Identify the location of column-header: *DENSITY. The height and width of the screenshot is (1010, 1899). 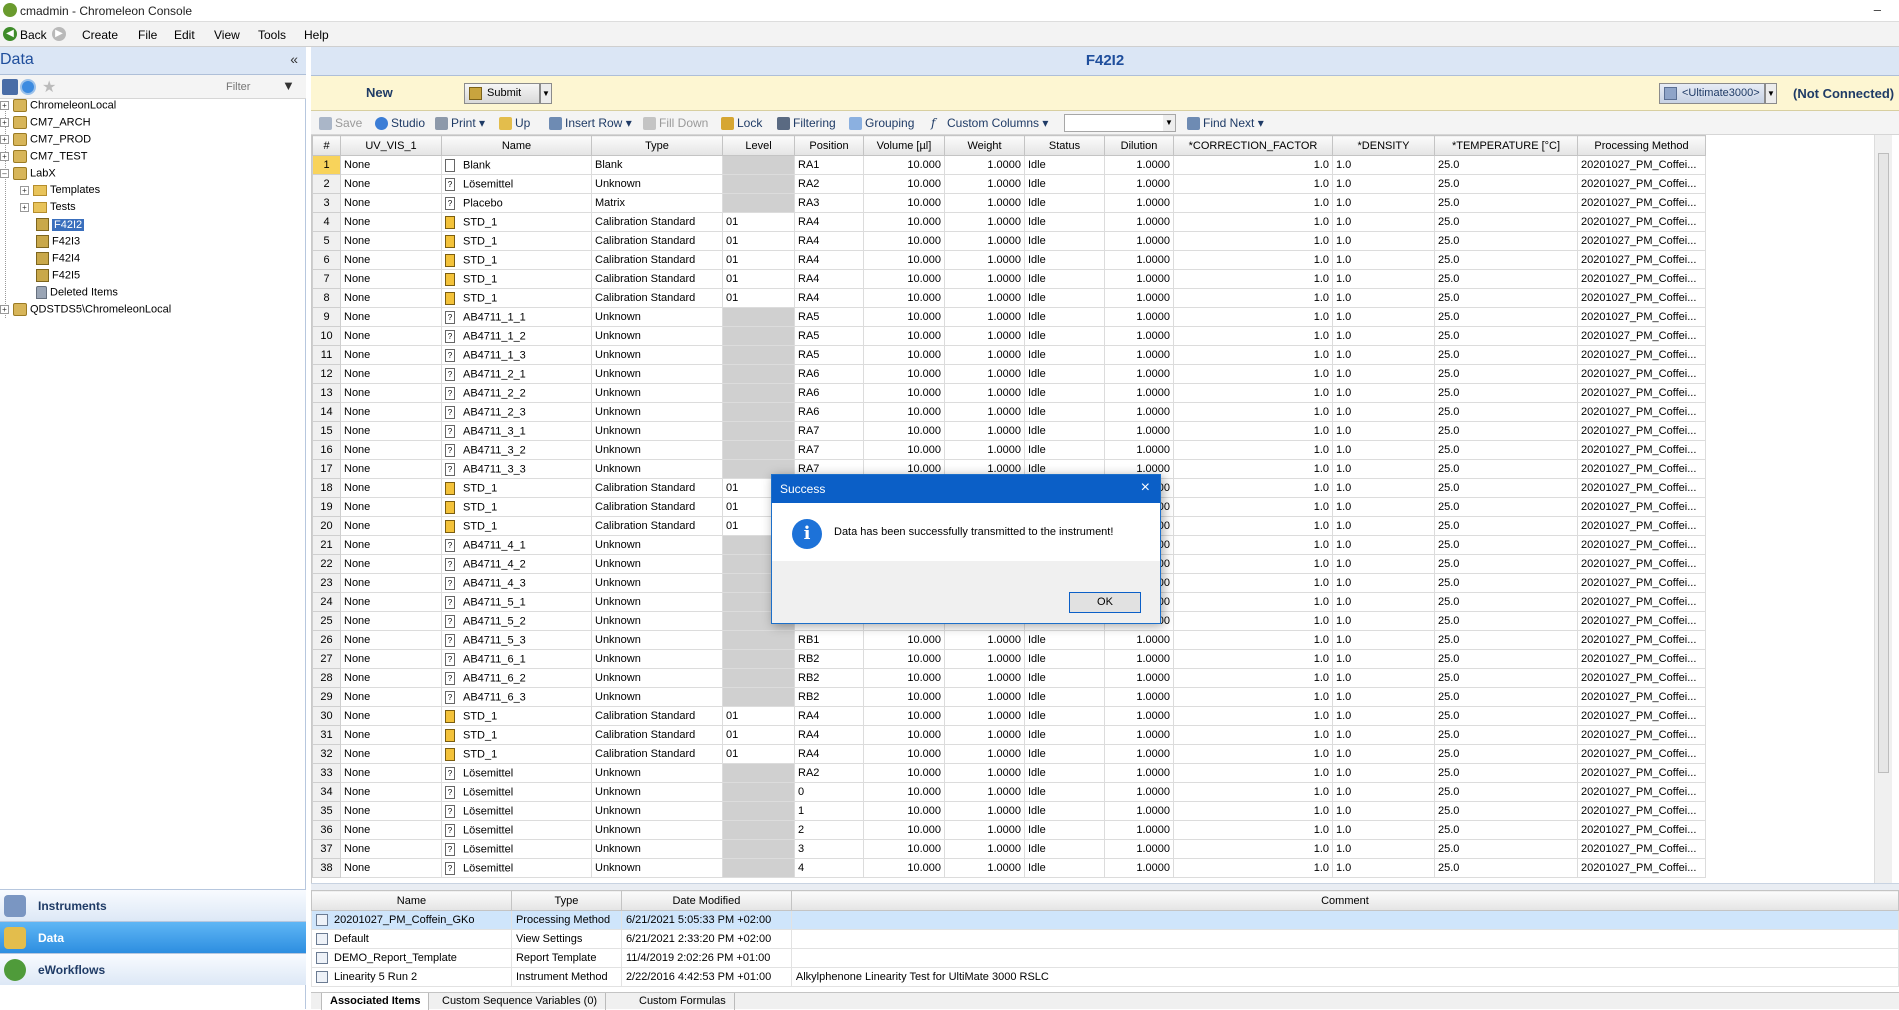
(1383, 145).